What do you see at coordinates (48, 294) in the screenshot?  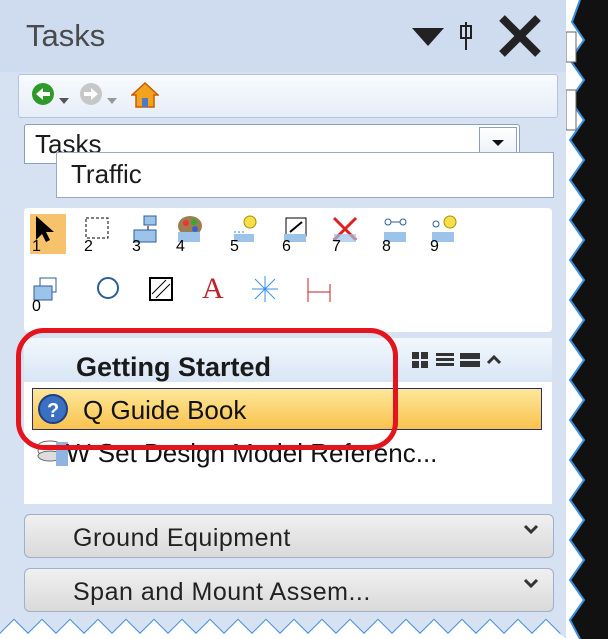 I see `tool-copy-icon: 0` at bounding box center [48, 294].